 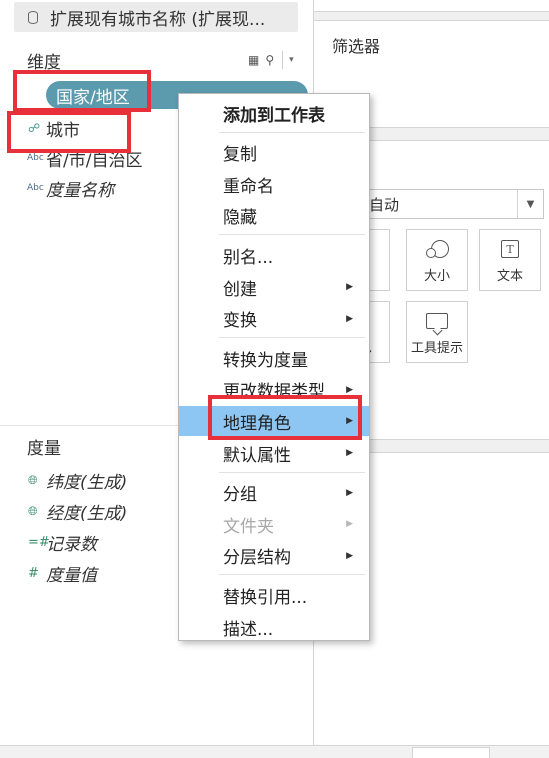 What do you see at coordinates (274, 115) in the screenshot?
I see `menu-item-label: 添加到工作表` at bounding box center [274, 115].